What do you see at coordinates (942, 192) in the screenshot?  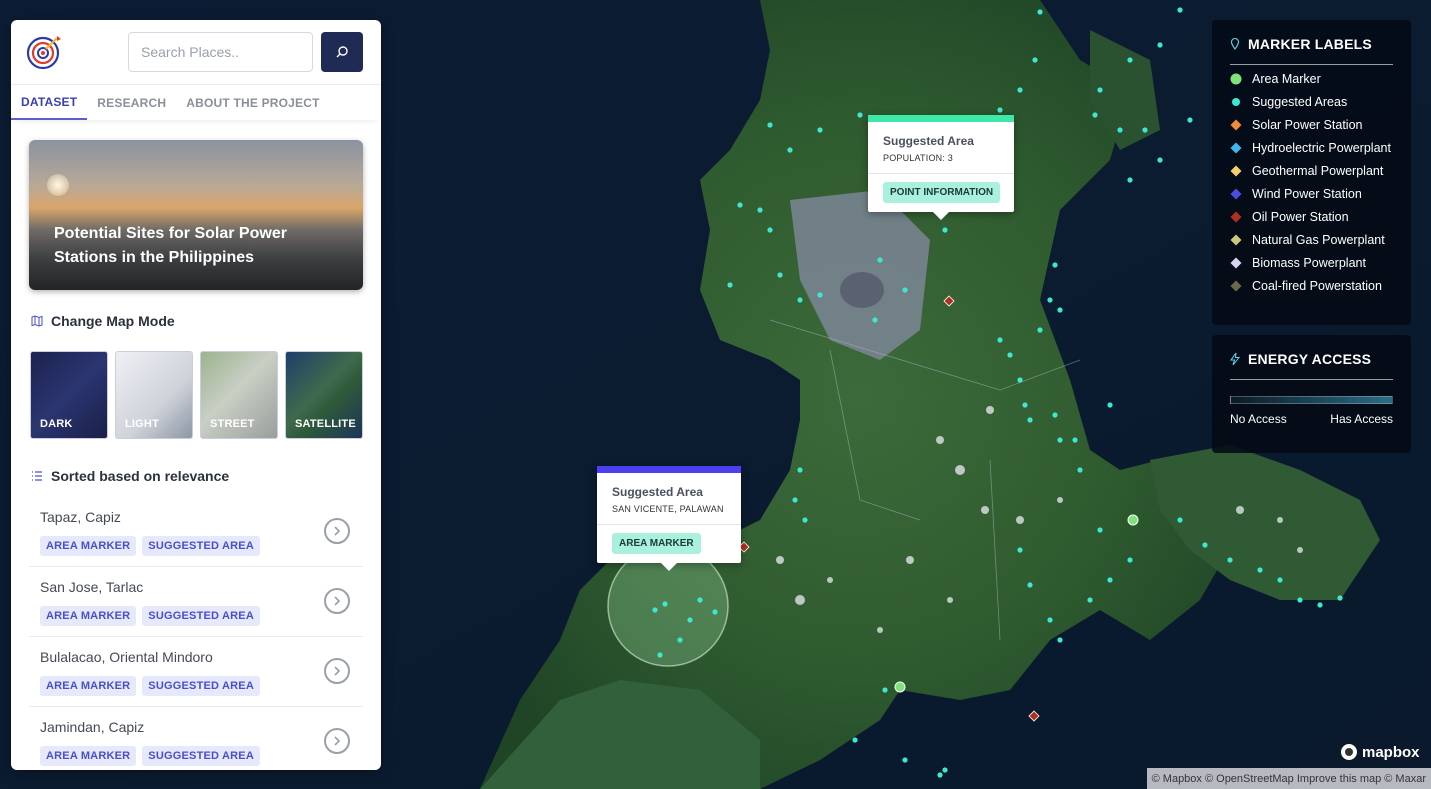 I see `point-information-button: POINT INFORMATION` at bounding box center [942, 192].